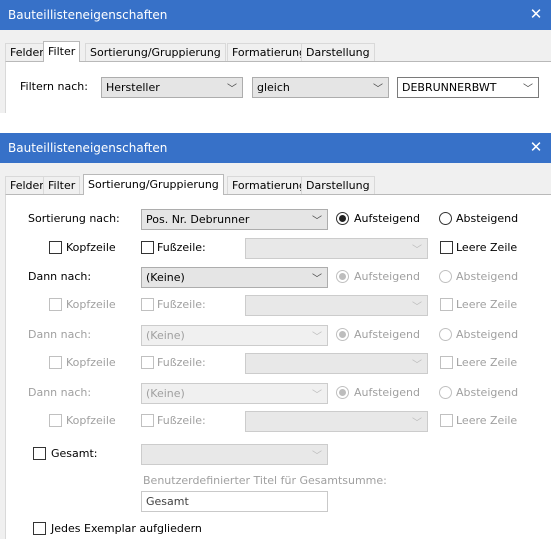  What do you see at coordinates (91, 362) in the screenshot?
I see `header-label-3: Kopfzeile` at bounding box center [91, 362].